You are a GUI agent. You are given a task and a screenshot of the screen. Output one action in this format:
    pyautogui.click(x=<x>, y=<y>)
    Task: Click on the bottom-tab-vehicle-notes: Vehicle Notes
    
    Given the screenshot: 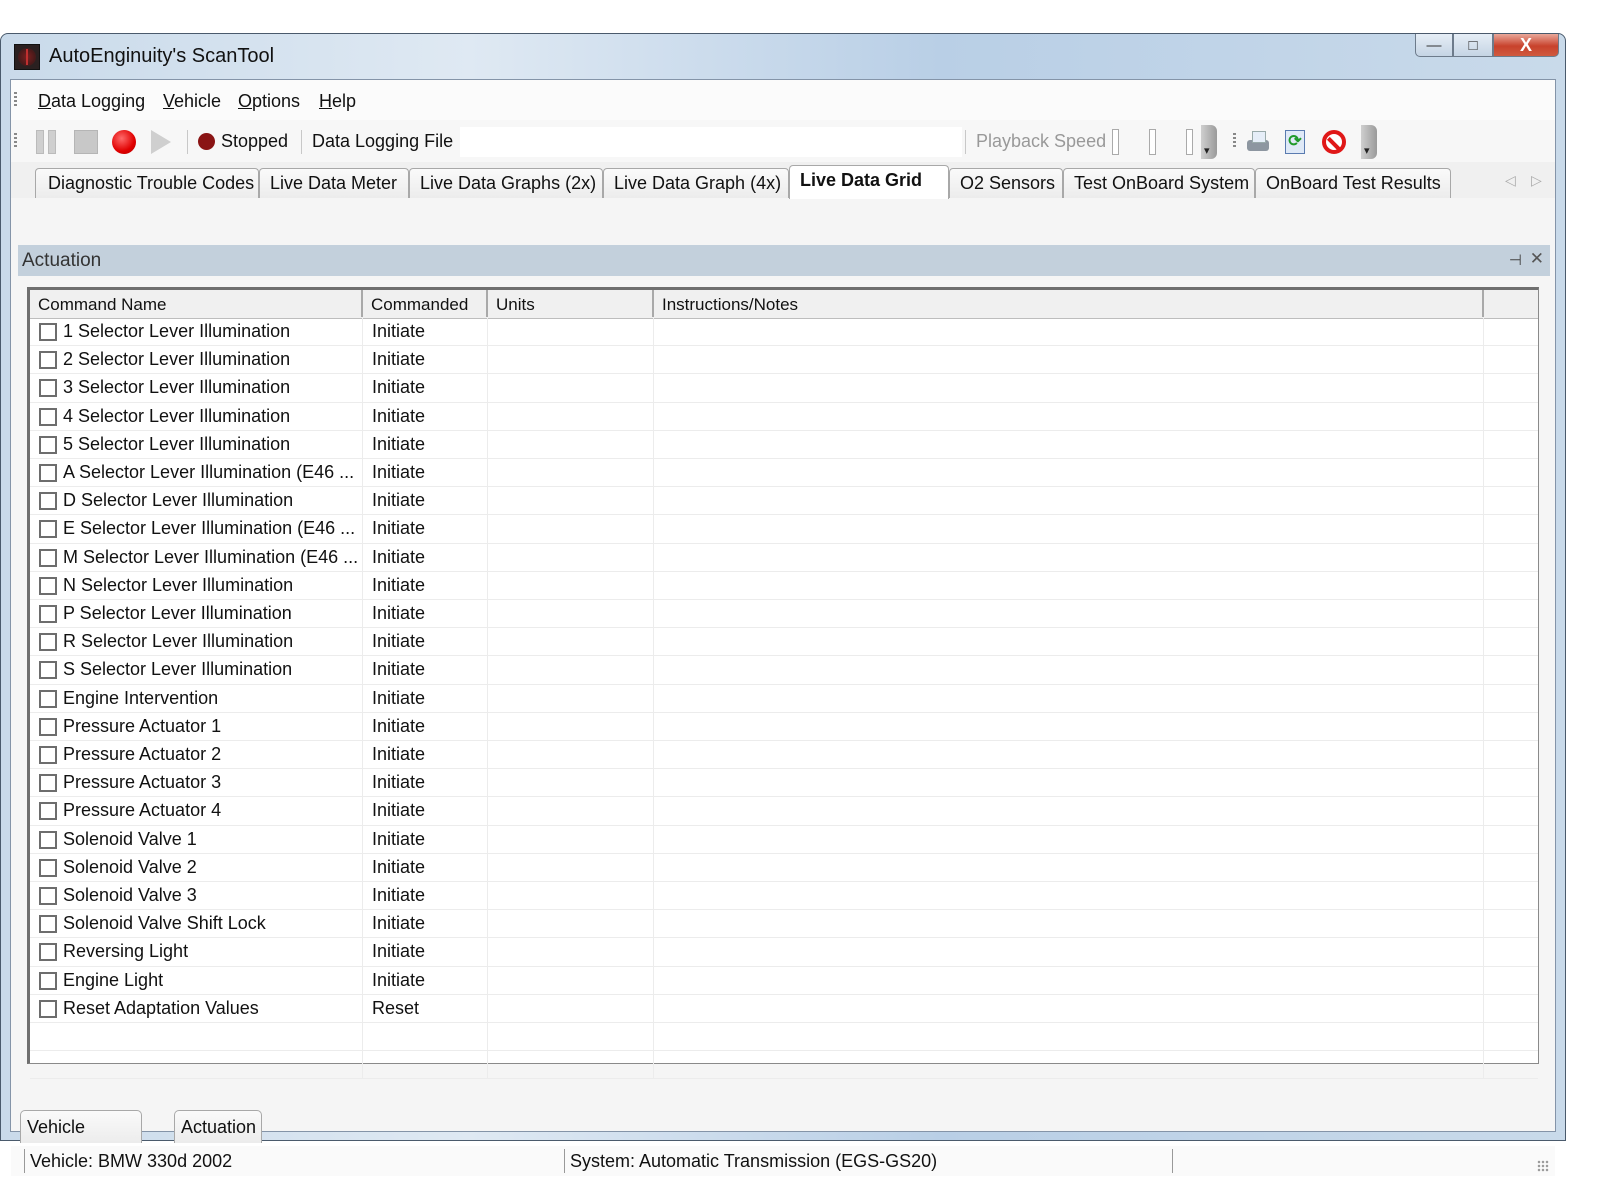 What is the action you would take?
    pyautogui.click(x=81, y=1139)
    